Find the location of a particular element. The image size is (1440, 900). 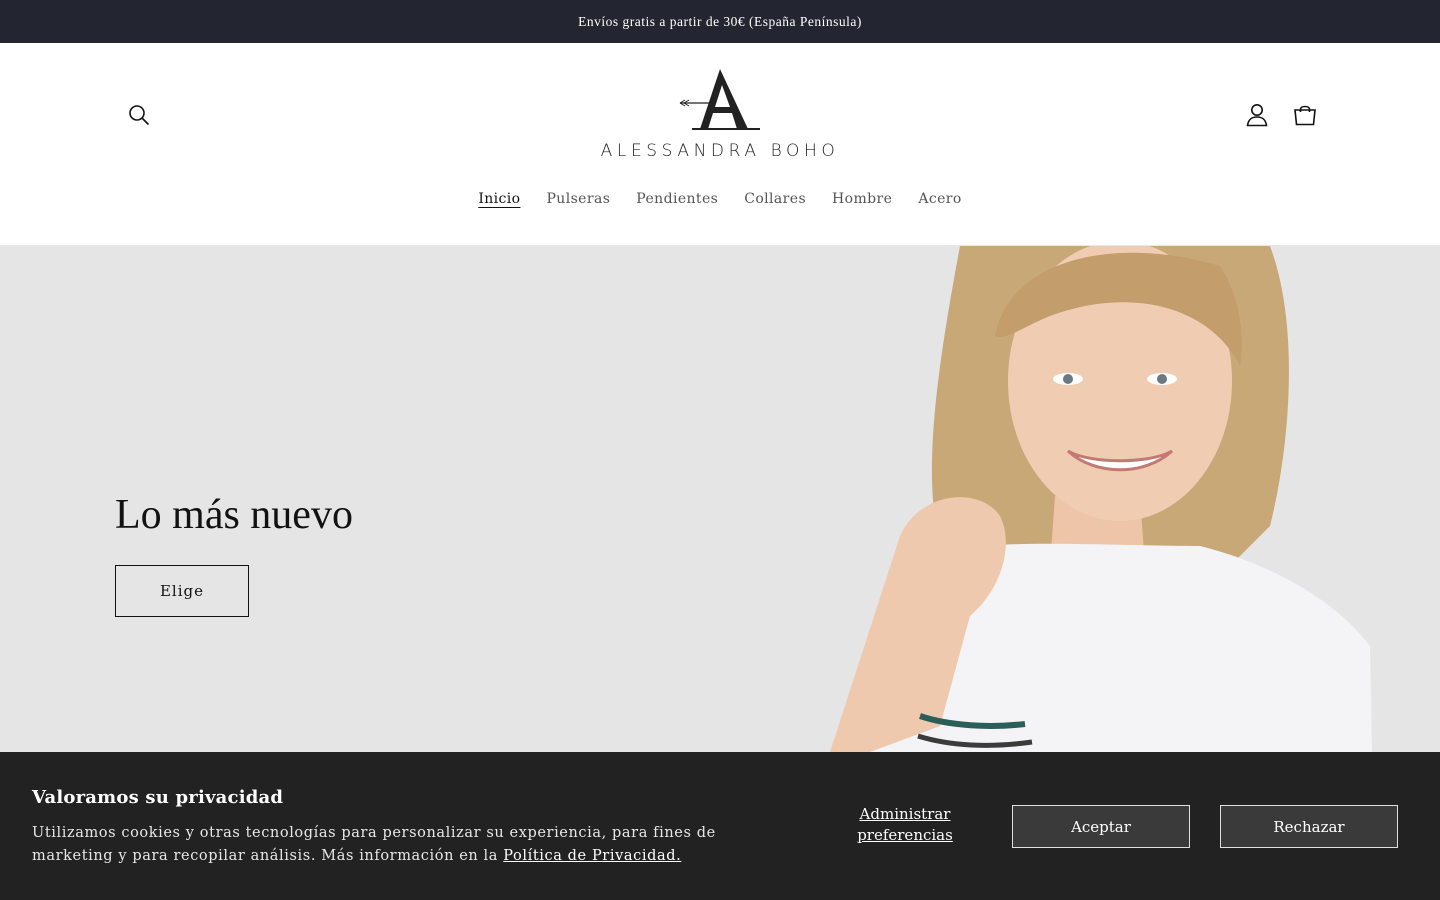

hero-title: Lo más nuevo is located at coordinates (234, 515).